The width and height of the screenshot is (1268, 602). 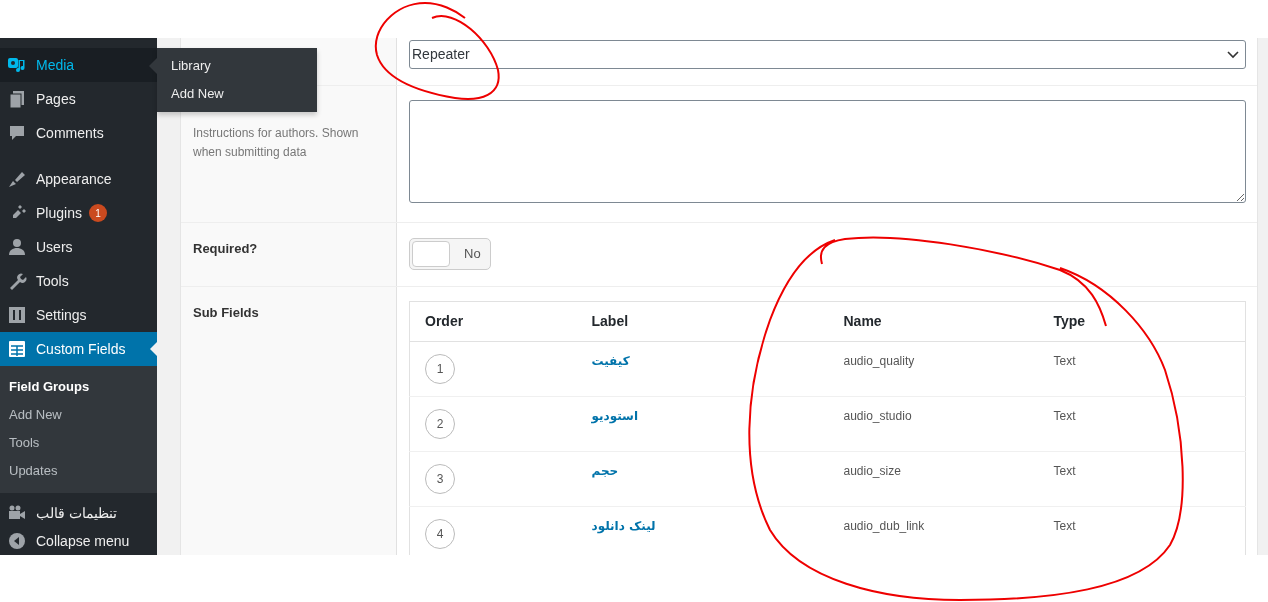 What do you see at coordinates (933, 424) in the screenshot?
I see `table-cell: audio_studio` at bounding box center [933, 424].